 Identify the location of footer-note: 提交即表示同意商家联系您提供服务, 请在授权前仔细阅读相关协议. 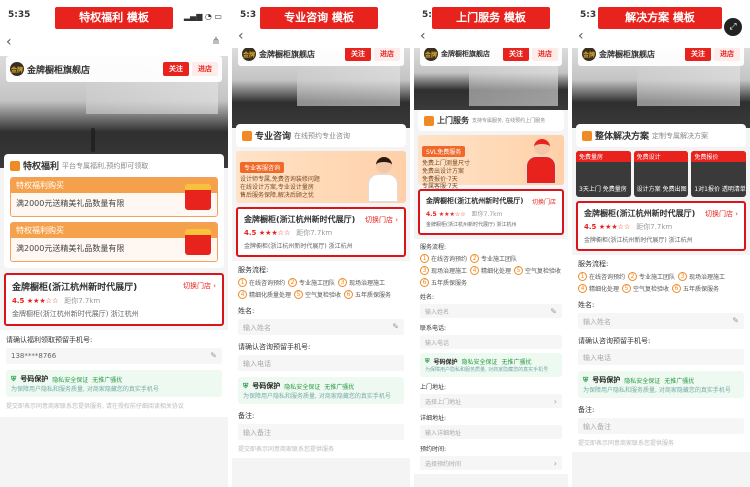
(95, 406).